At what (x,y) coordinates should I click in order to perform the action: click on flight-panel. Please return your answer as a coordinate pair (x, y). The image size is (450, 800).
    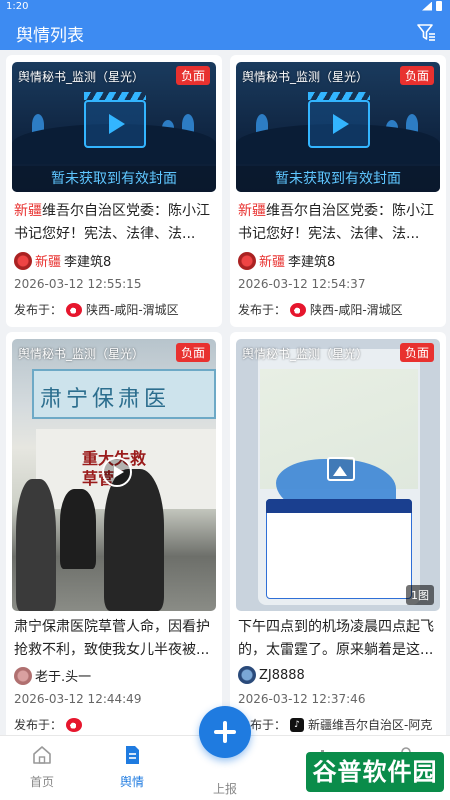
    Looking at the image, I should click on (339, 549).